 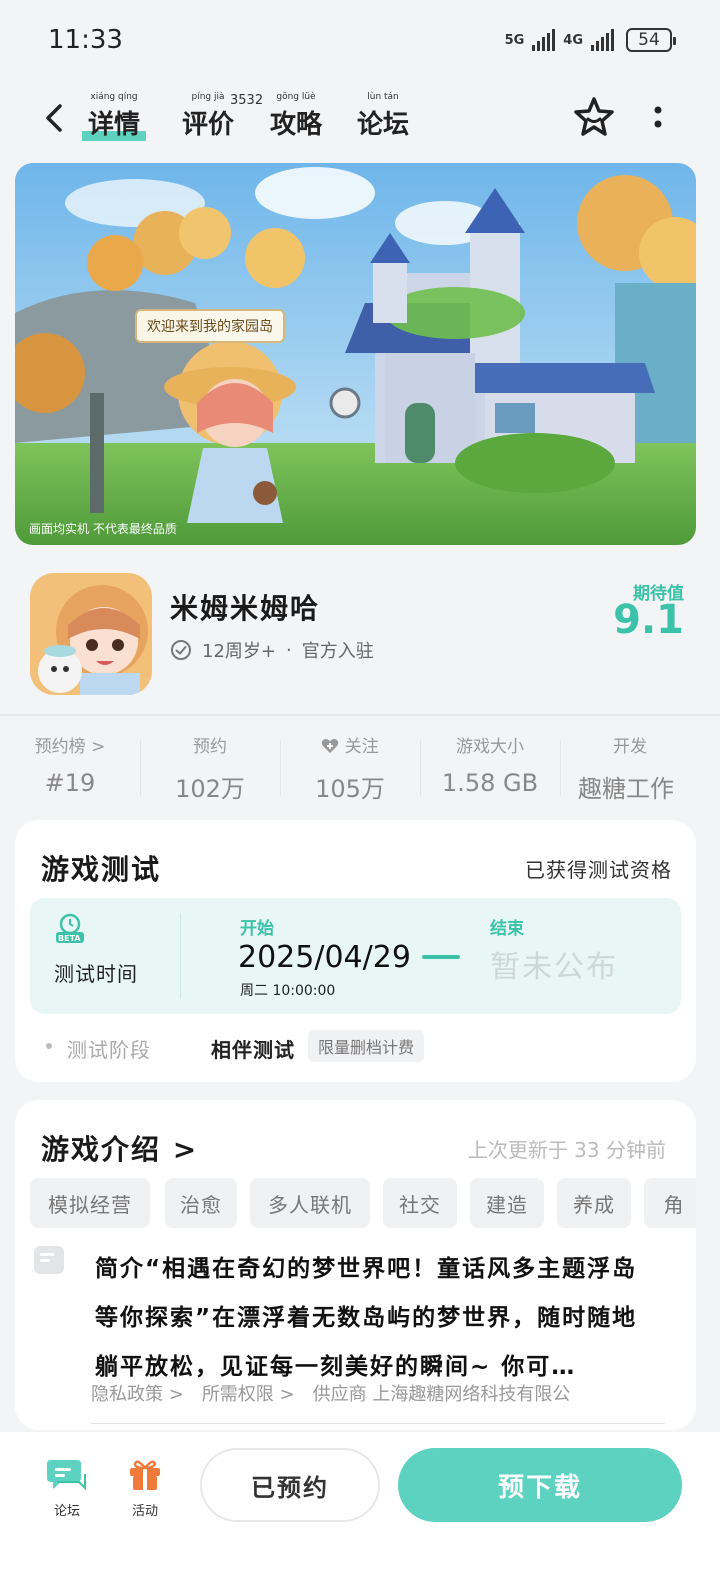 I want to click on star-icon, so click(x=594, y=117).